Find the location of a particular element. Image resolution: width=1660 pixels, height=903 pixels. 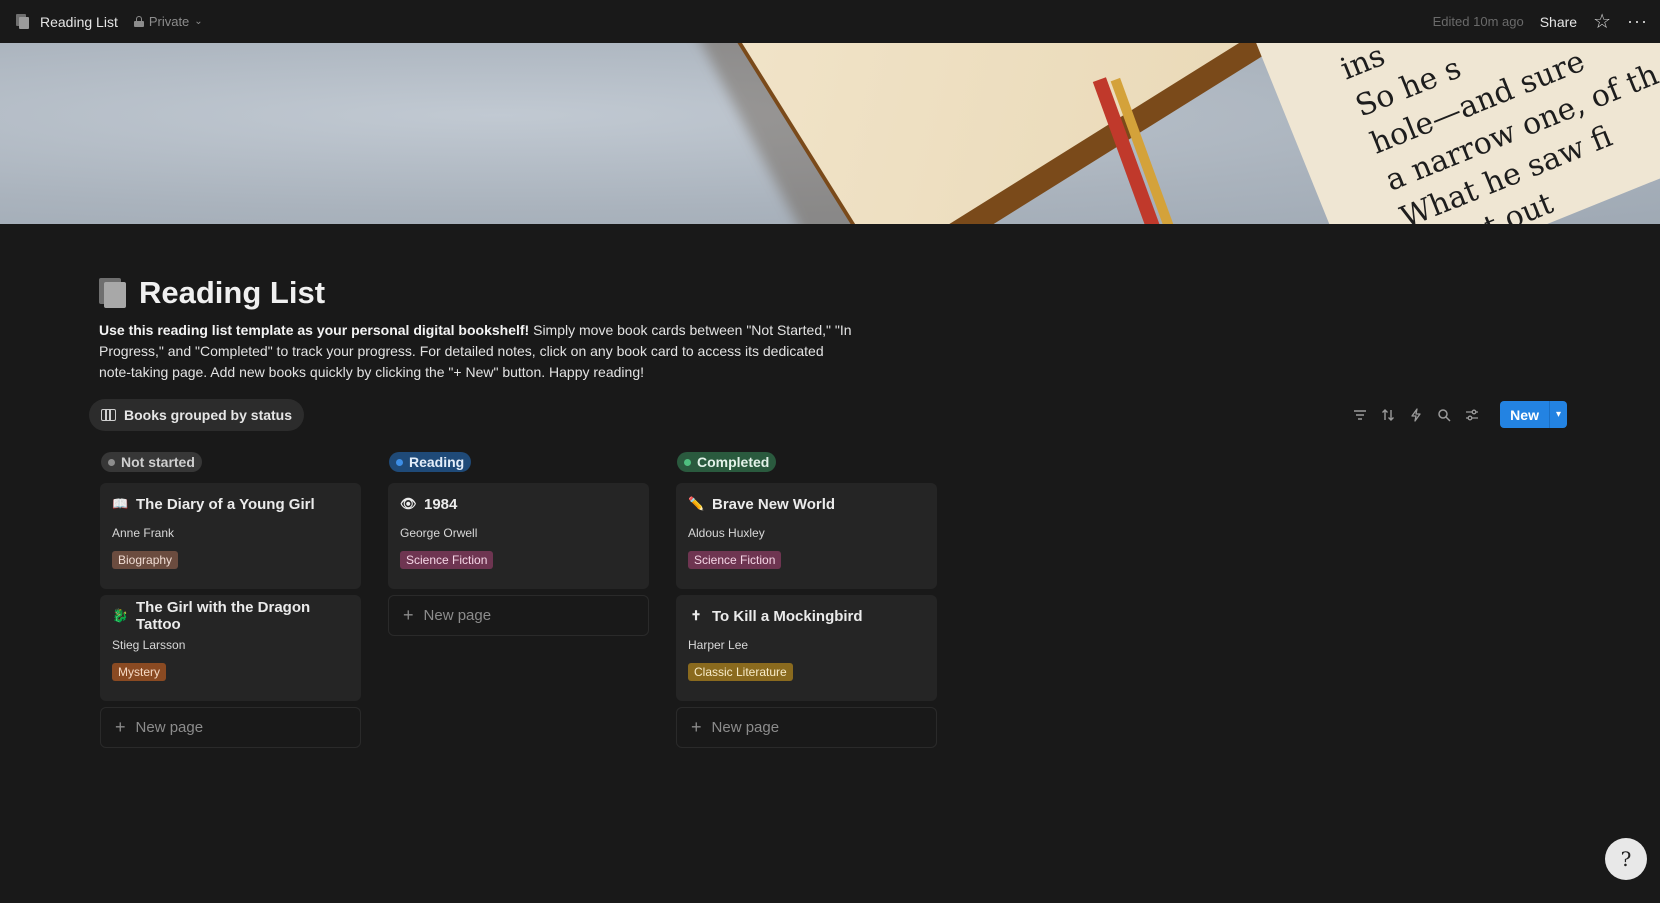

genre-tag: Mystery is located at coordinates (139, 672).